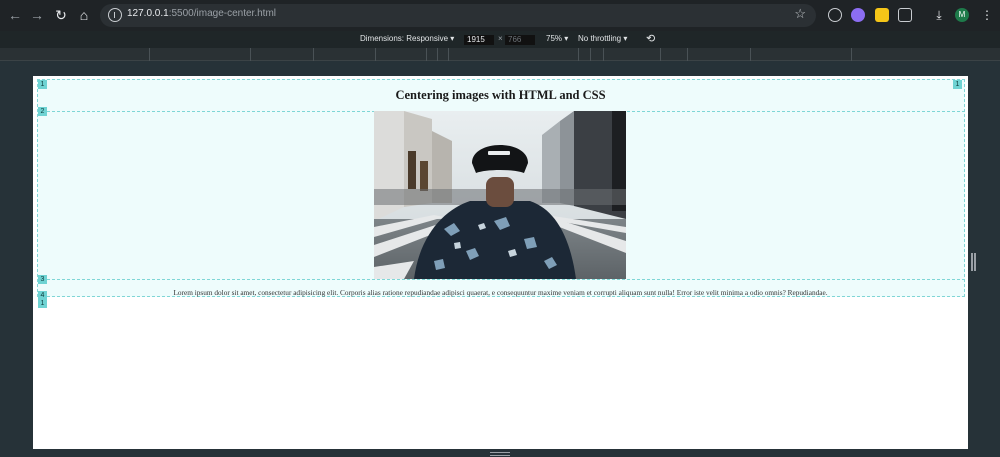 The width and height of the screenshot is (1000, 457). Describe the element at coordinates (479, 40) in the screenshot. I see `width-input: 1915` at that location.